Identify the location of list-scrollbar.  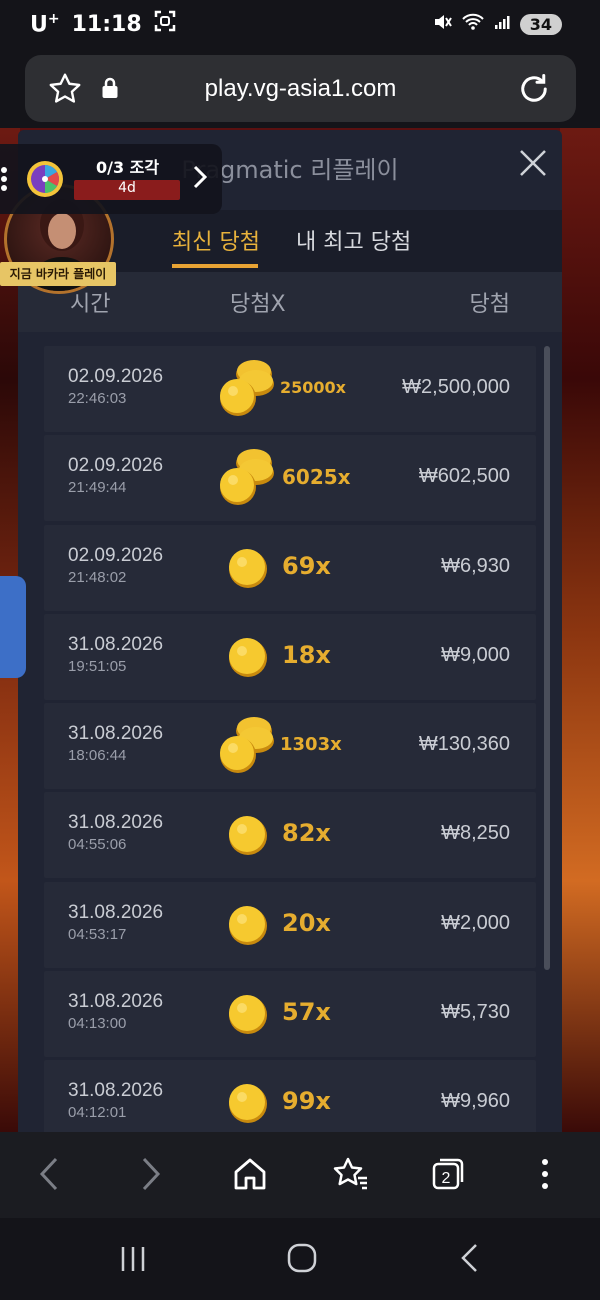
(547, 658).